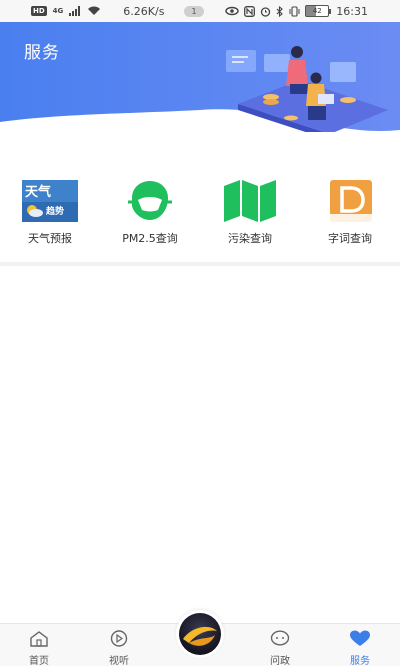  I want to click on nav-inquiry: 问政, so click(280, 648).